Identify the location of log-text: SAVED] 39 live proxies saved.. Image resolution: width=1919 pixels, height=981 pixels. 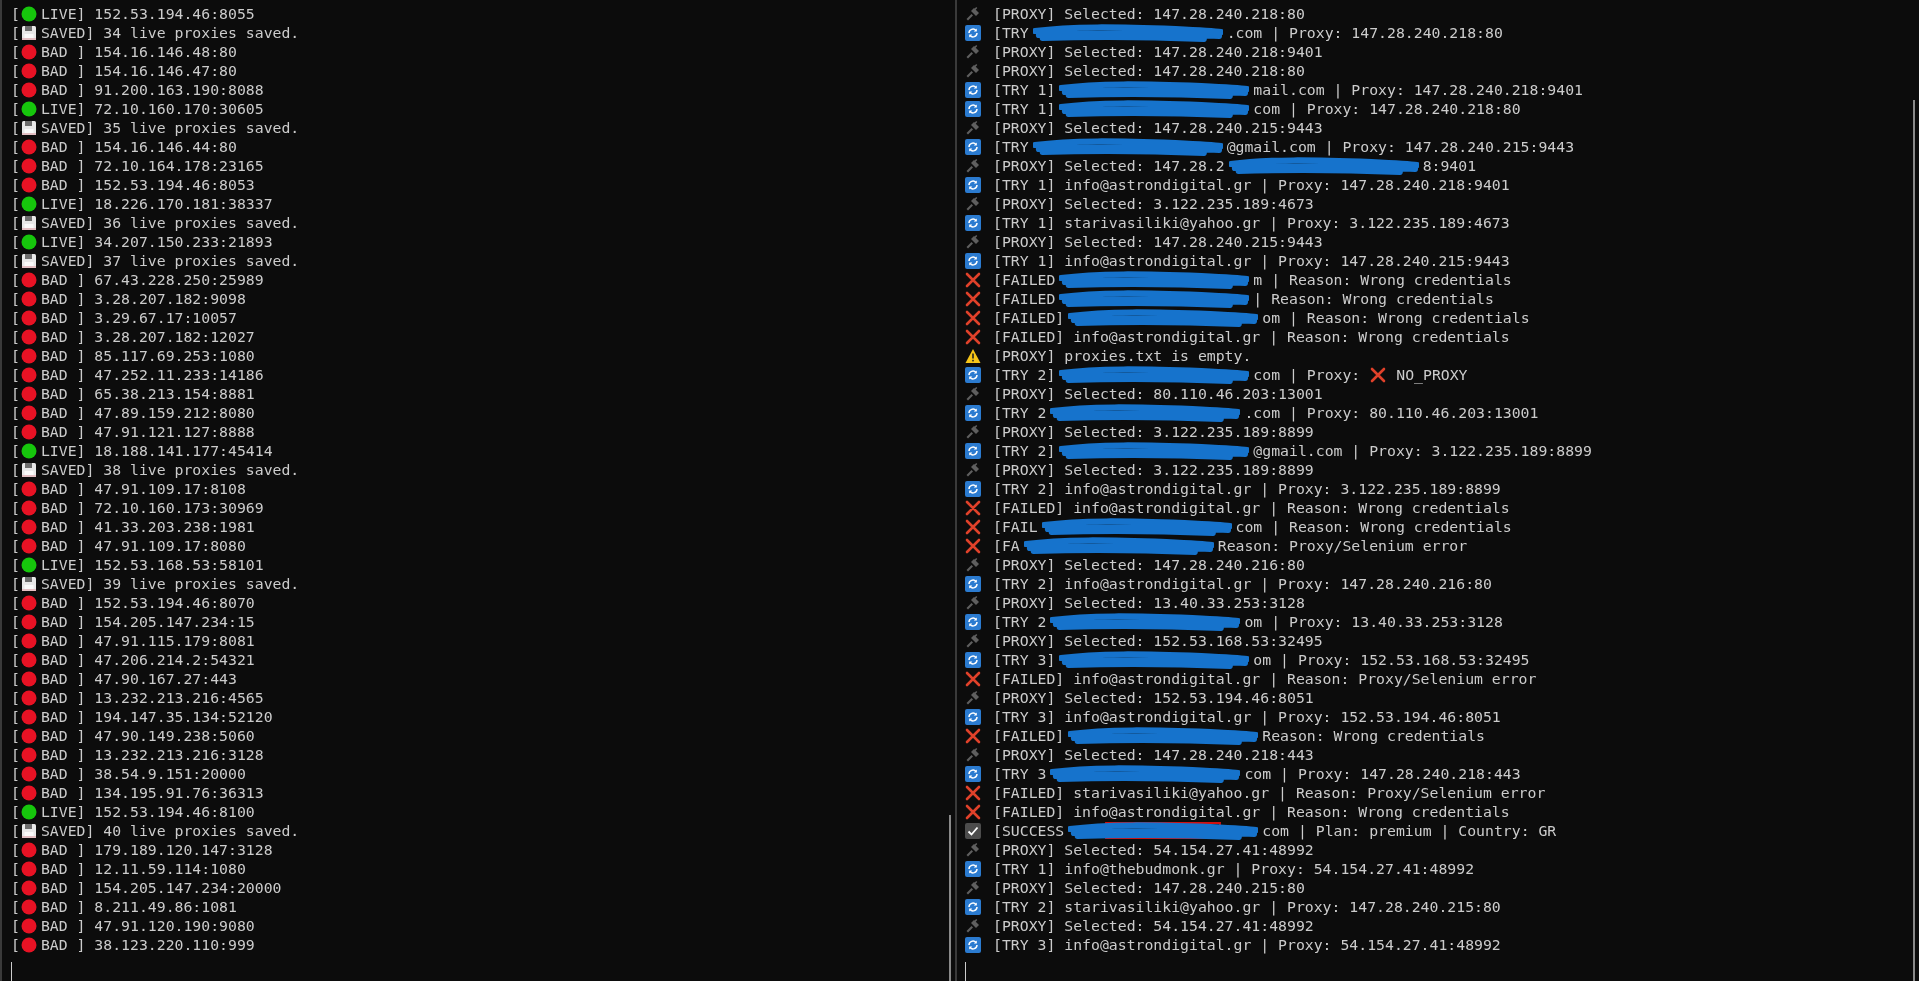
(170, 583).